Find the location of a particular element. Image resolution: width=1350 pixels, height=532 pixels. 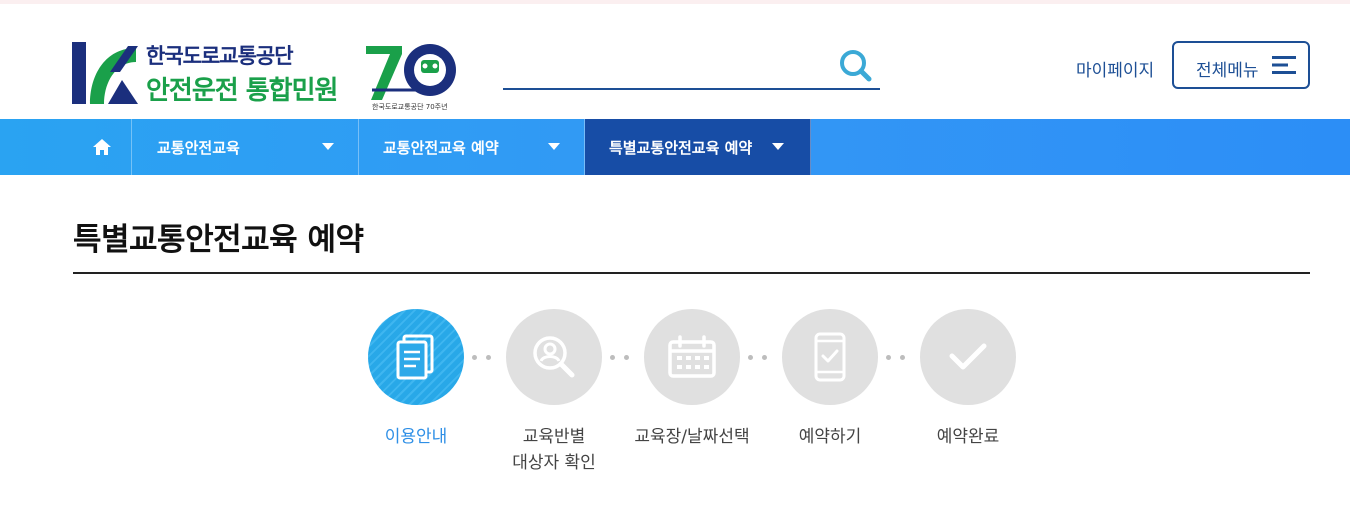

step-label-reserve: 예약하기 is located at coordinates (830, 437).